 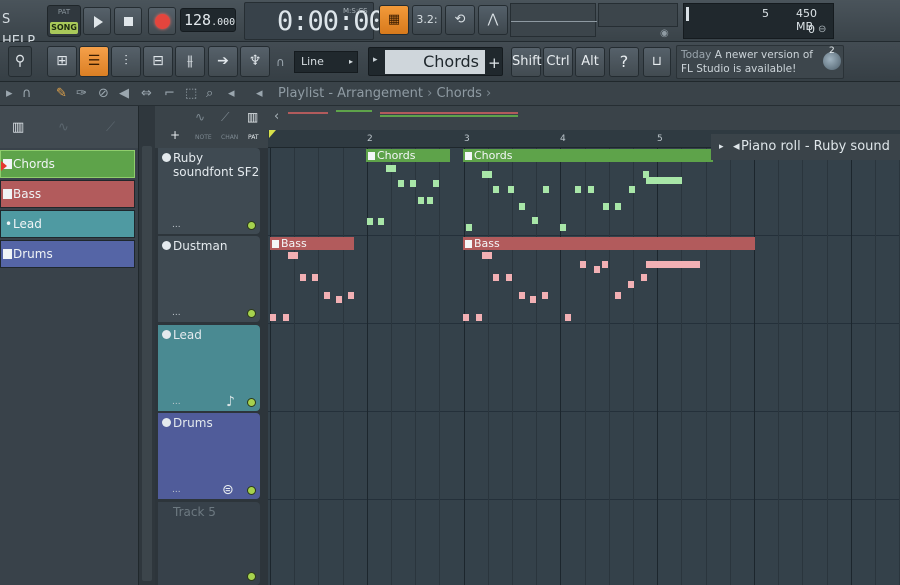 I want to click on add-track-icon: +, so click(x=175, y=135).